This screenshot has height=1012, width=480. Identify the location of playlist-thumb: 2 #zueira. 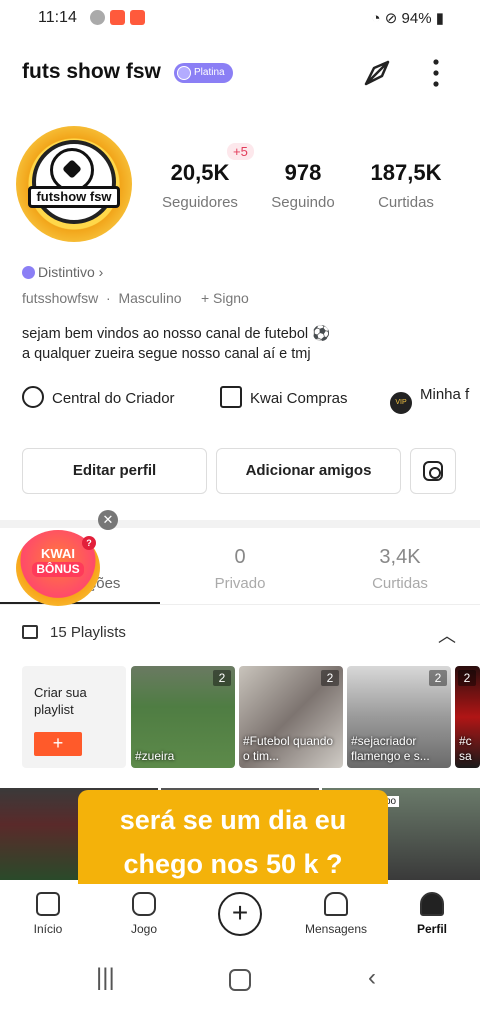
(183, 717).